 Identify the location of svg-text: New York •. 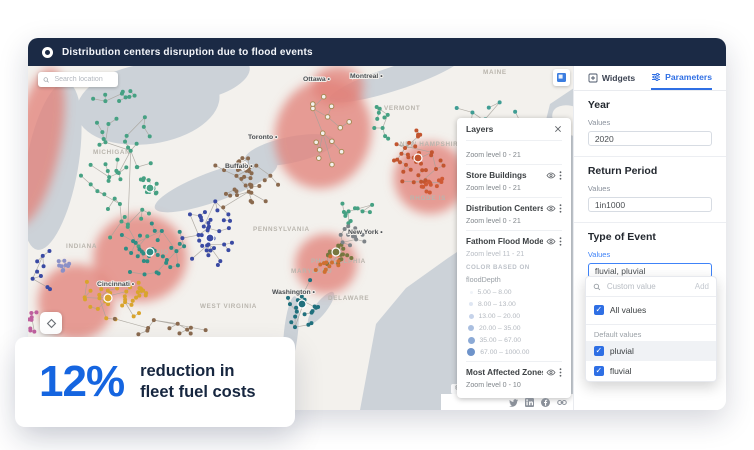
(365, 232).